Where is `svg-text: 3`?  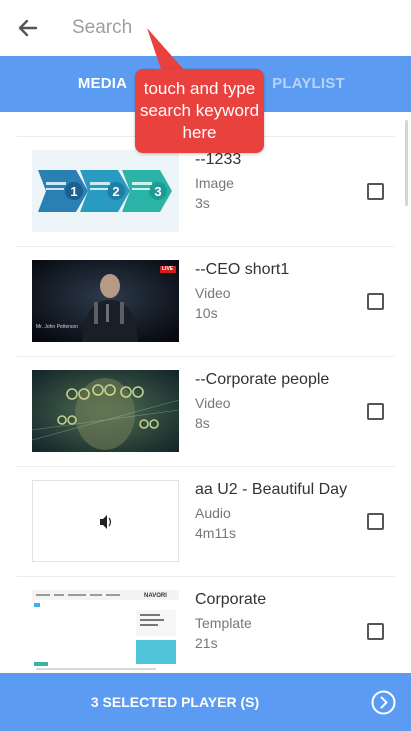 svg-text: 3 is located at coordinates (157, 191).